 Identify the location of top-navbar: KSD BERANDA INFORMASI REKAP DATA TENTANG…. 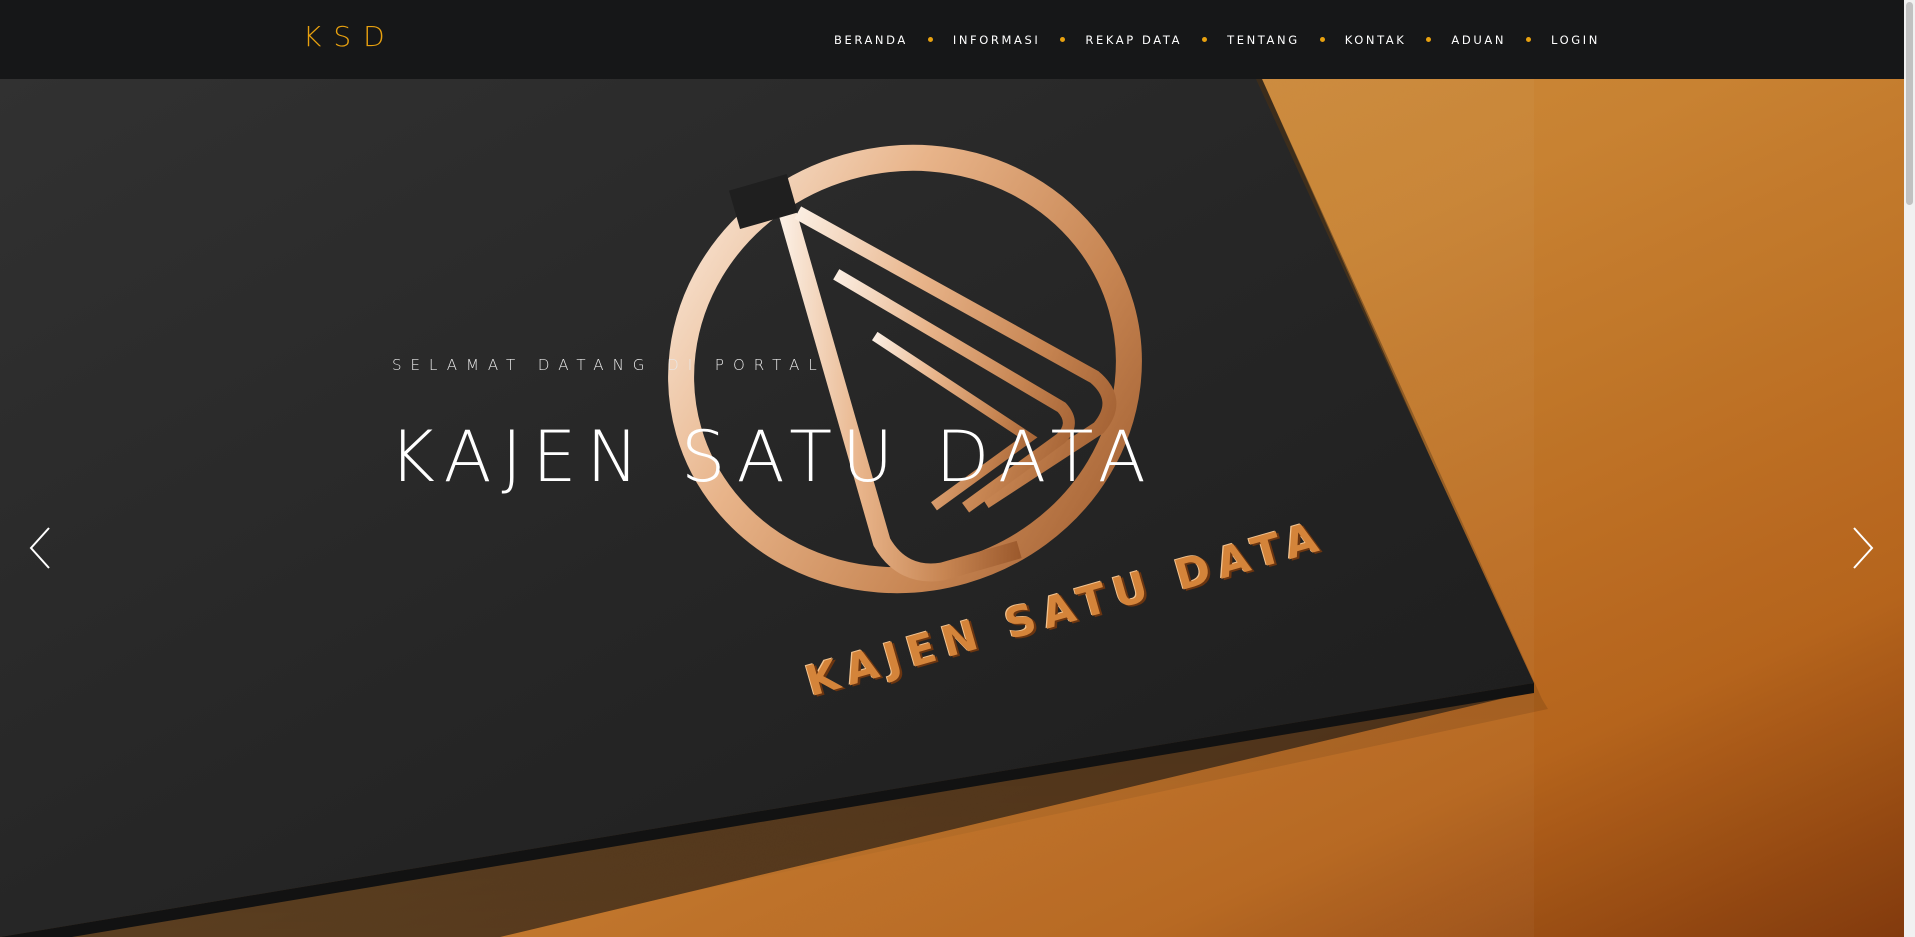
(952, 39).